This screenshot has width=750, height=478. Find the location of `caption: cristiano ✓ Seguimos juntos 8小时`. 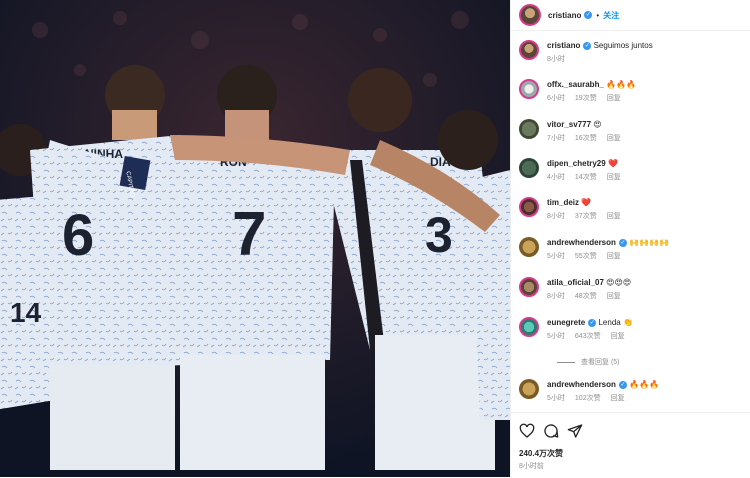

caption: cristiano ✓ Seguimos juntos 8小时 is located at coordinates (631, 52).